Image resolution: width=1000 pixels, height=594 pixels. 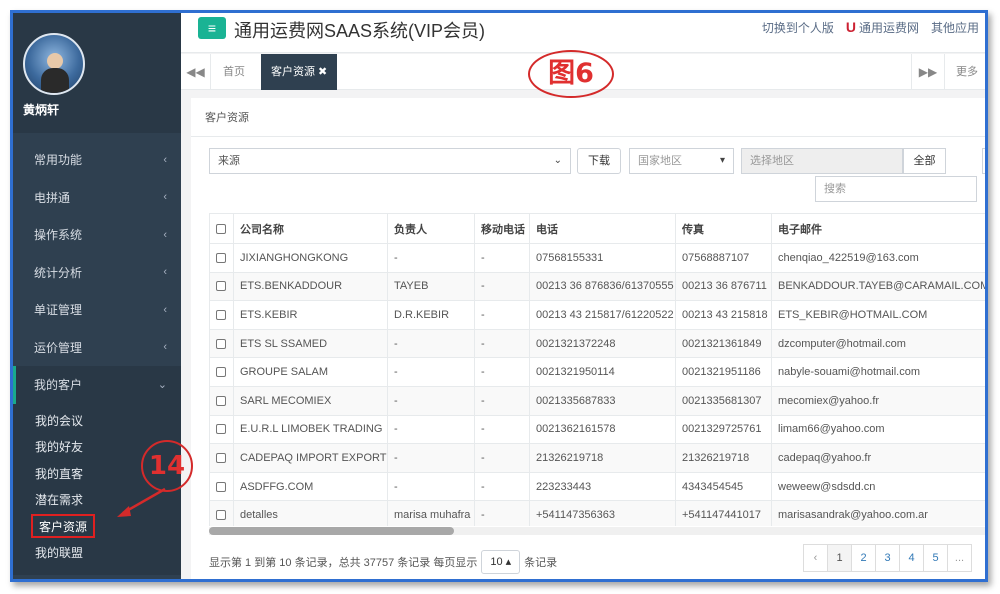 I want to click on column-header: 移动电话, so click(x=502, y=228).